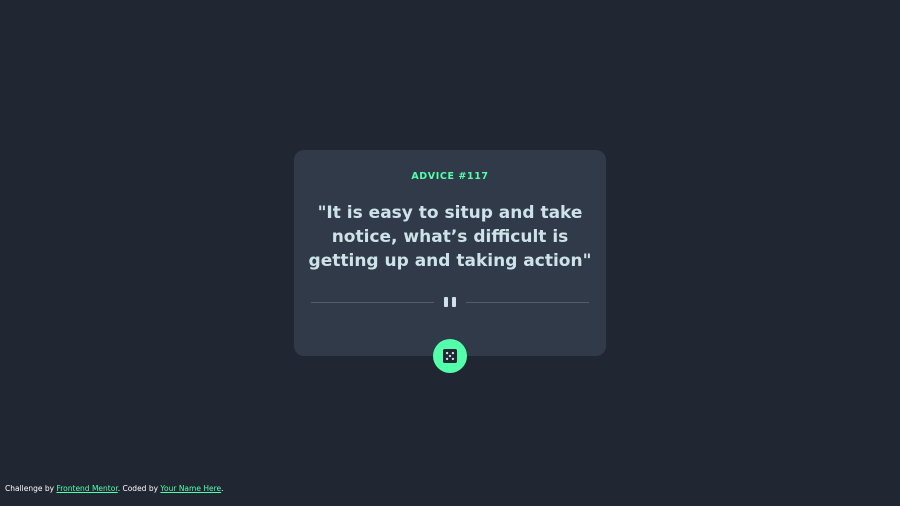 This screenshot has width=900, height=506. I want to click on divider-line-left, so click(372, 302).